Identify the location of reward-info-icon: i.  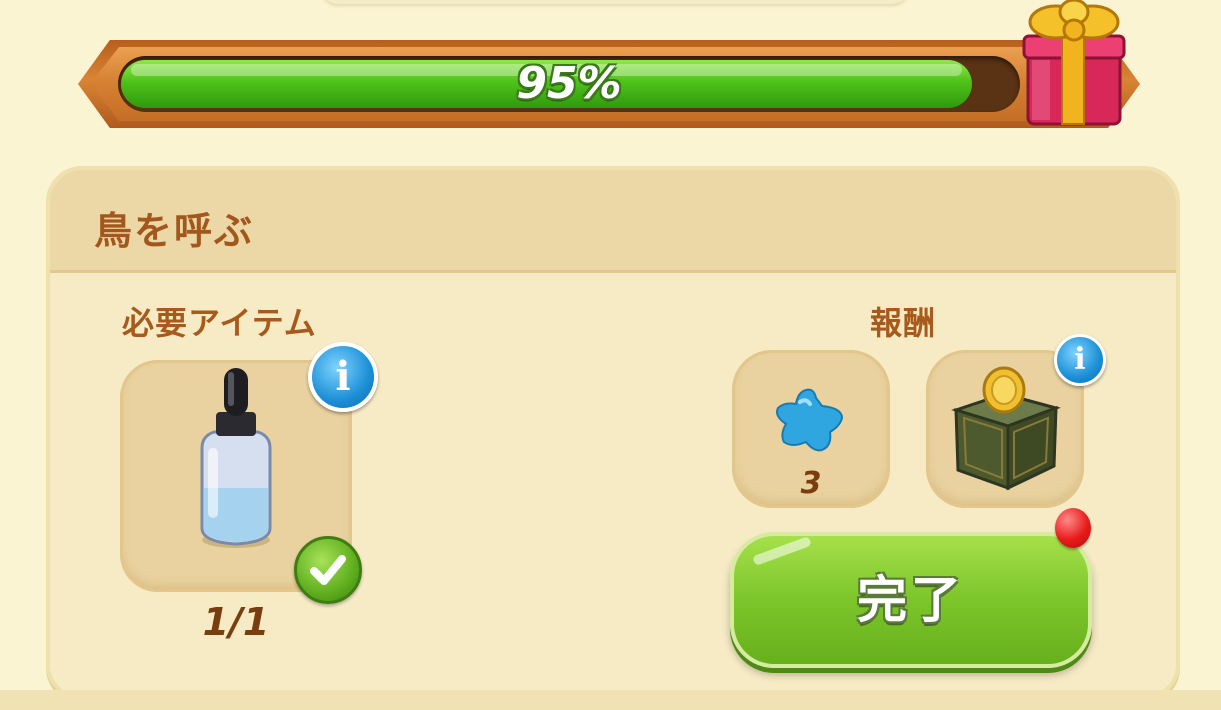
(1080, 360).